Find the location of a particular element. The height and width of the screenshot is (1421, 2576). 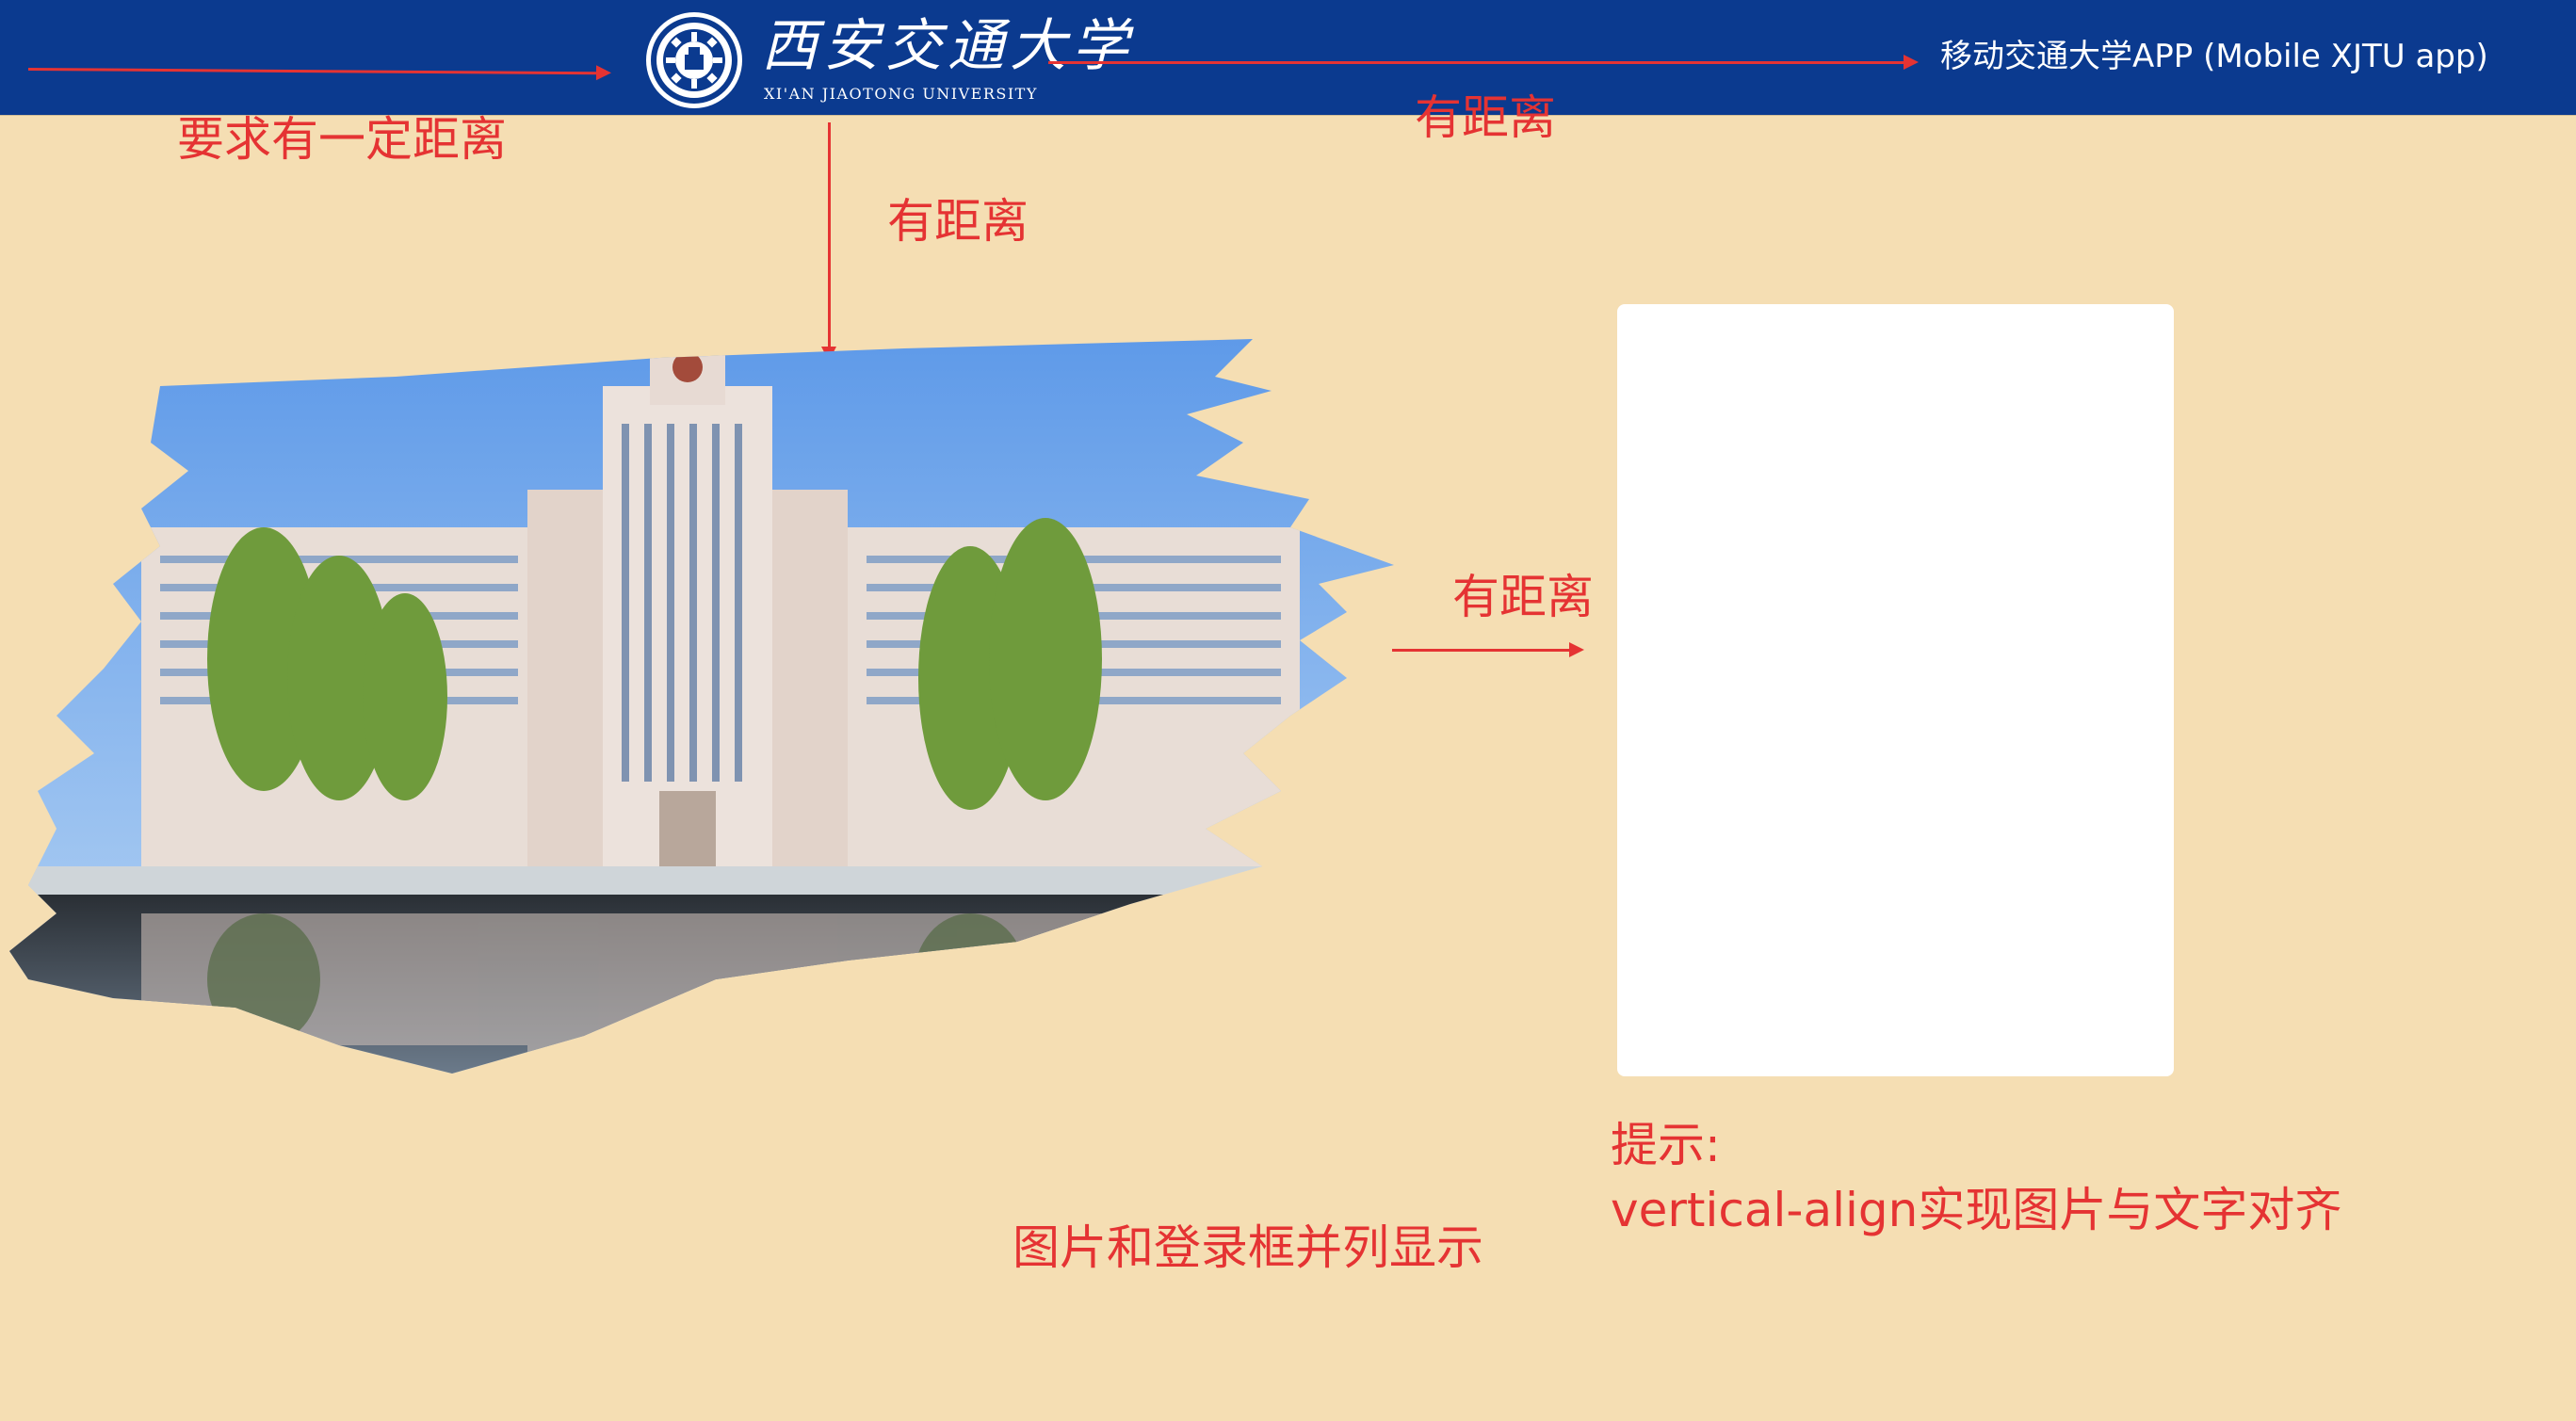

login-box is located at coordinates (1895, 690).